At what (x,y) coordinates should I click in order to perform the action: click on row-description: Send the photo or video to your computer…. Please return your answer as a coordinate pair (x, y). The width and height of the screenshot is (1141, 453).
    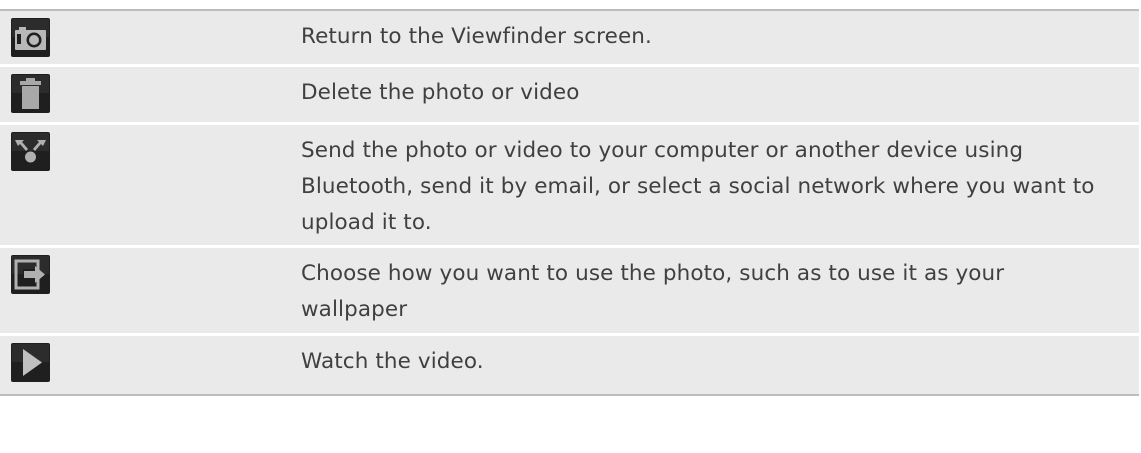
    Looking at the image, I should click on (698, 186).